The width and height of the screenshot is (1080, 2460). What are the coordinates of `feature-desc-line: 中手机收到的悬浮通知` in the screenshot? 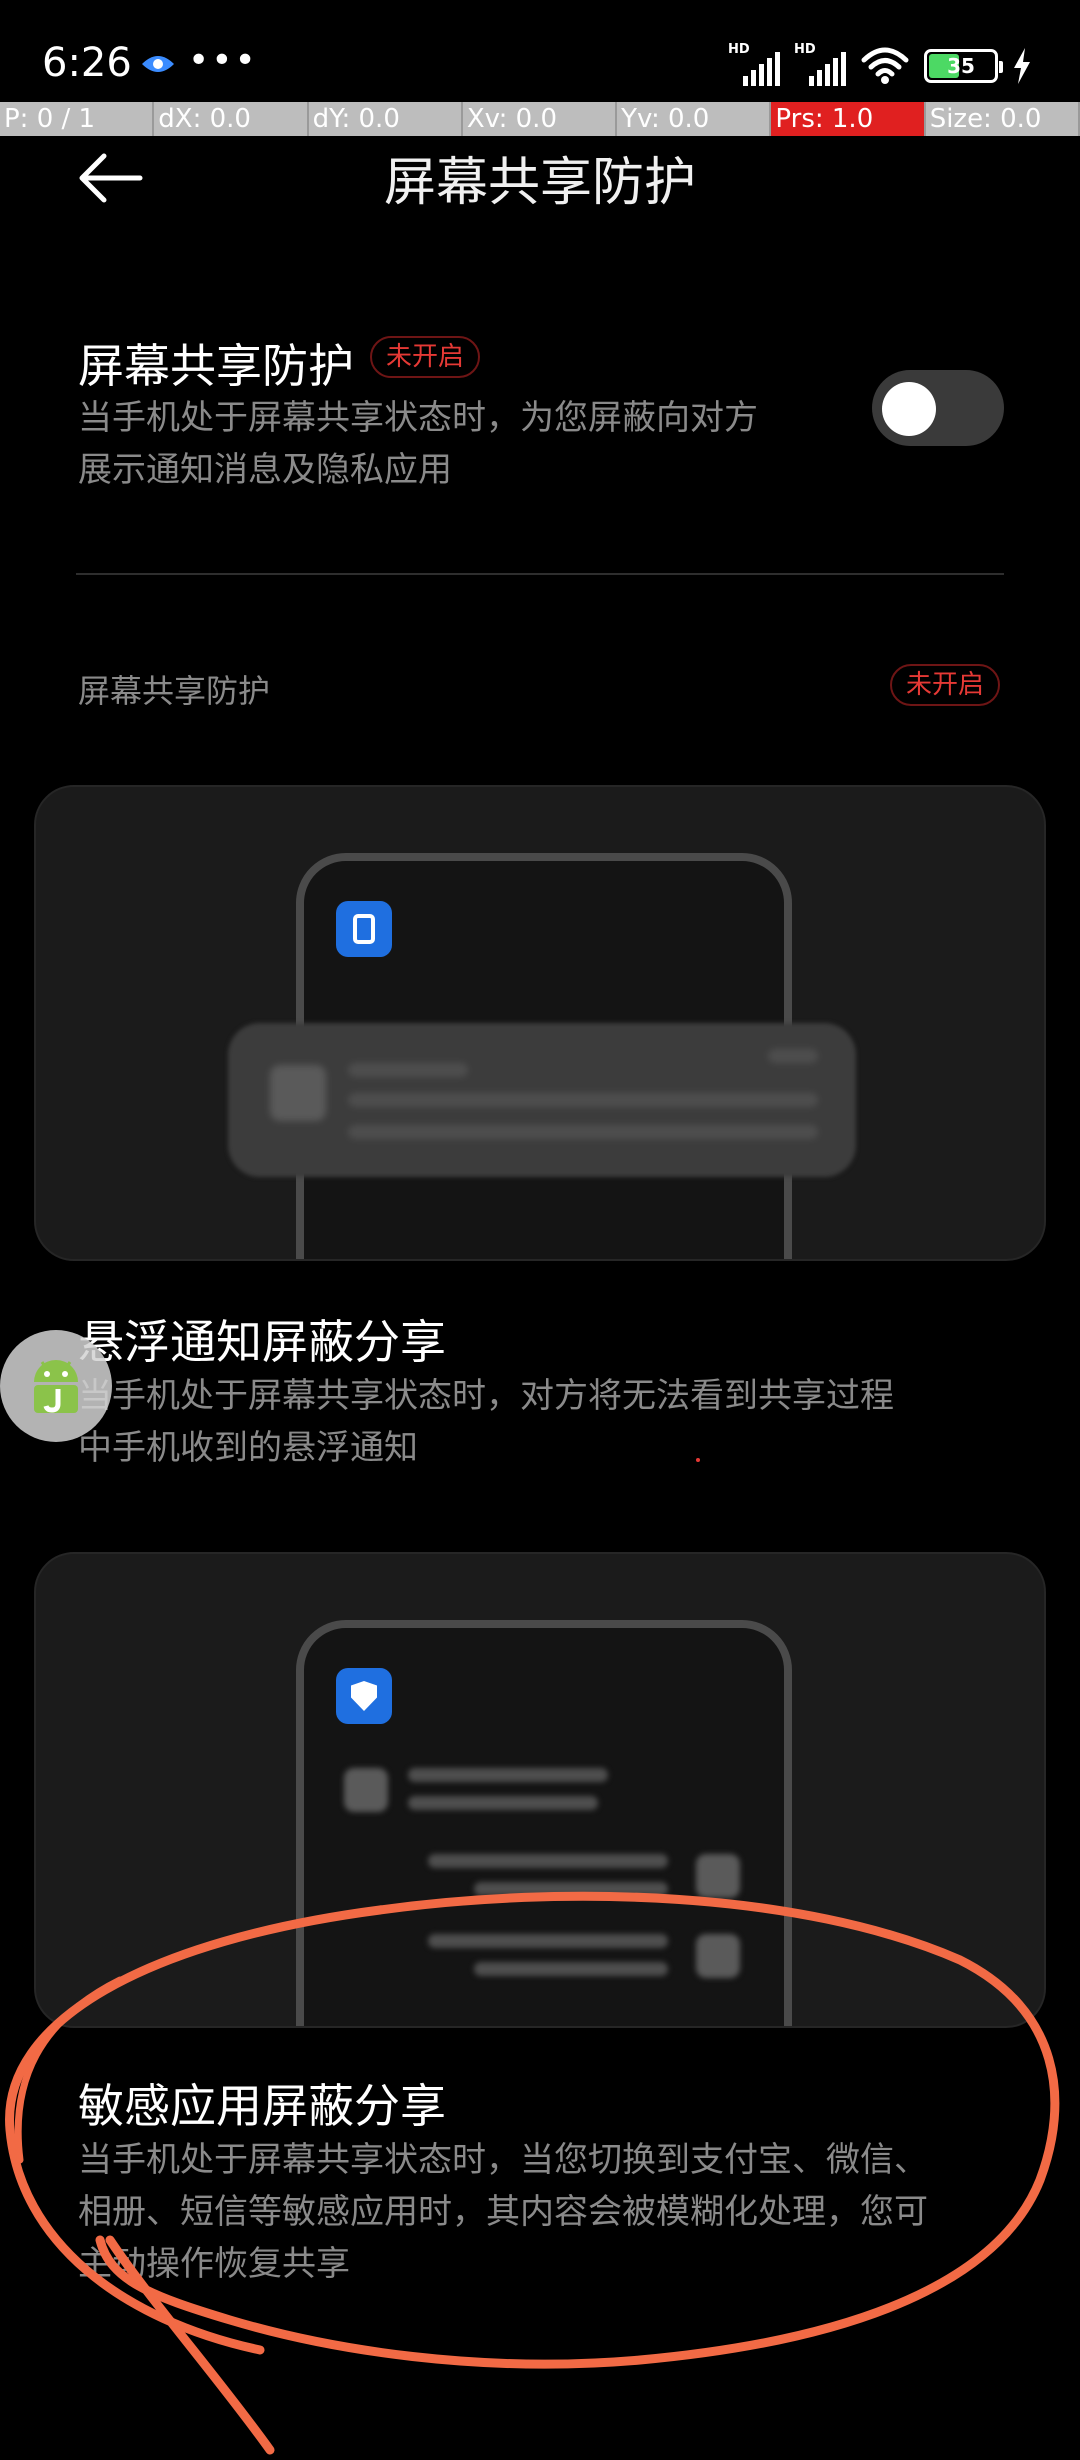 It's located at (248, 1448).